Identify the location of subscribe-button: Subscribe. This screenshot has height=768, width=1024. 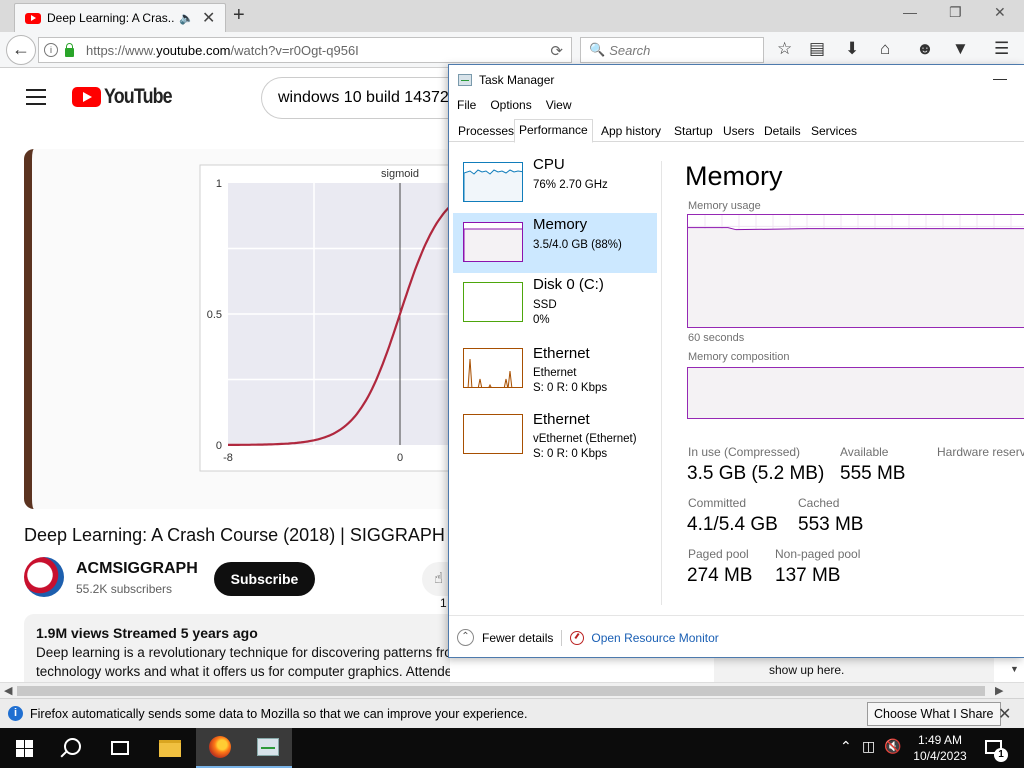
(264, 579).